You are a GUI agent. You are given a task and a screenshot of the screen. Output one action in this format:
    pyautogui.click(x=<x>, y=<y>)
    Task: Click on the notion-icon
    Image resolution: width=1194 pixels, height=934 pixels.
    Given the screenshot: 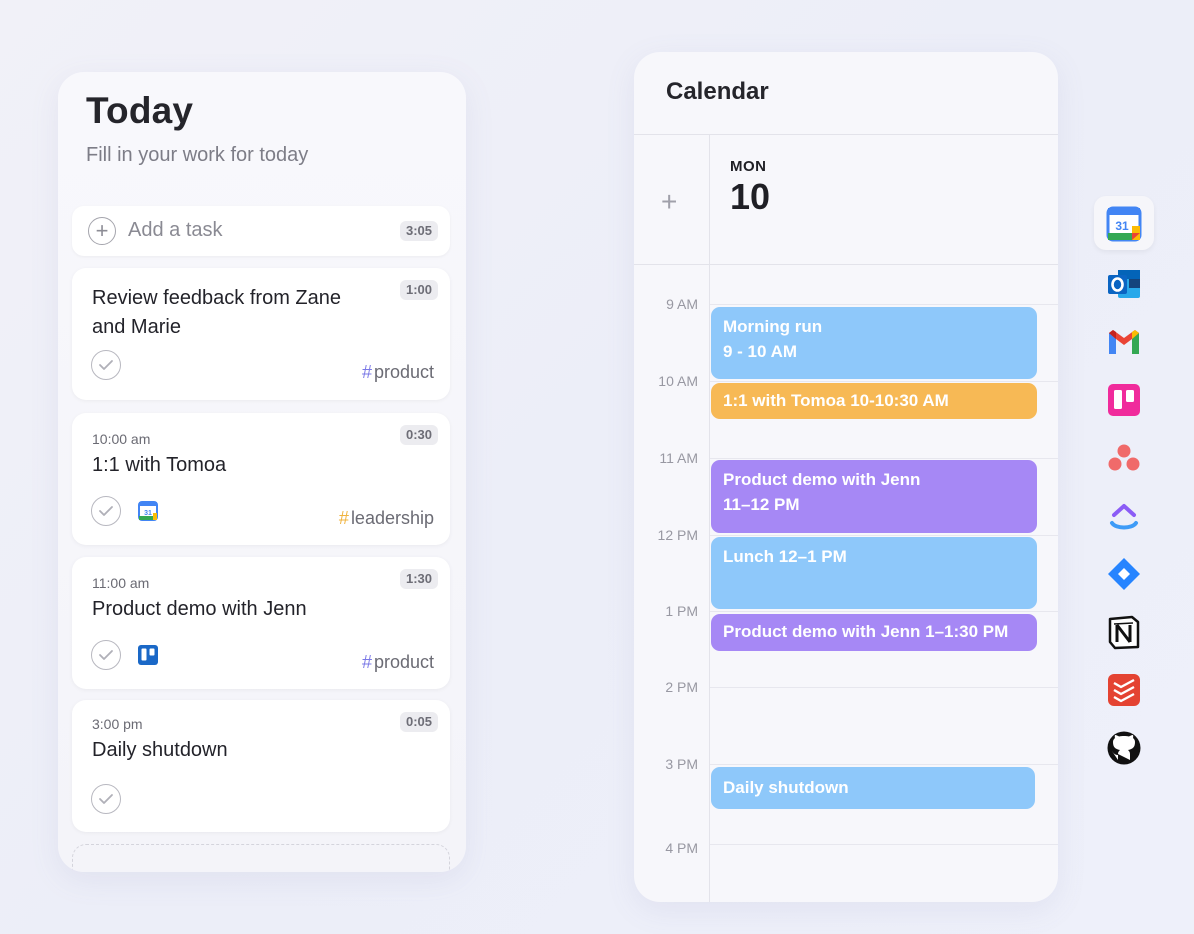 What is the action you would take?
    pyautogui.click(x=1124, y=632)
    